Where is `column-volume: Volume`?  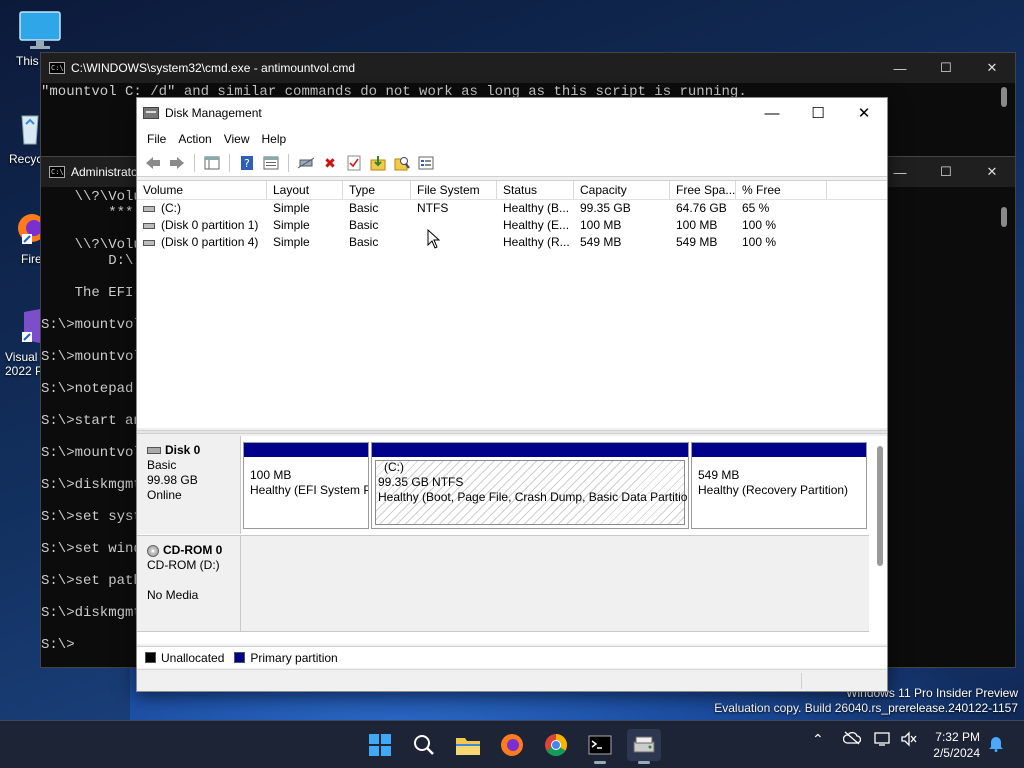 column-volume: Volume is located at coordinates (202, 190).